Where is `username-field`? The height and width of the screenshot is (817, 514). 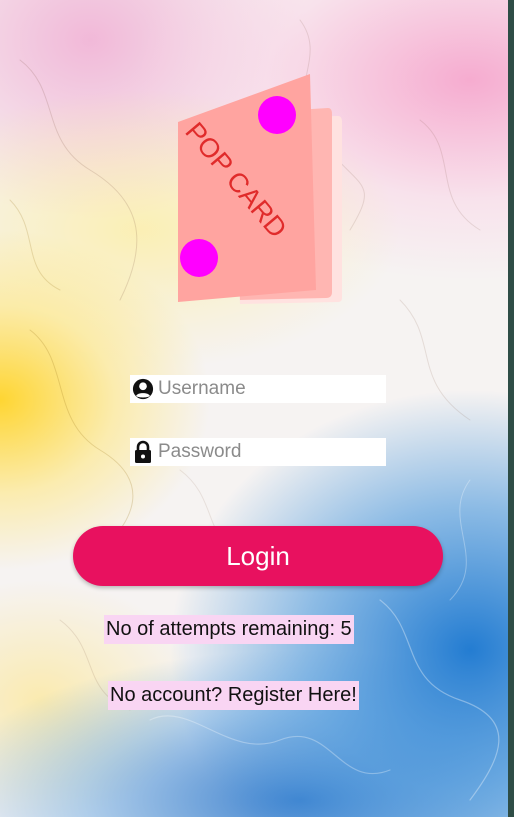 username-field is located at coordinates (258, 389).